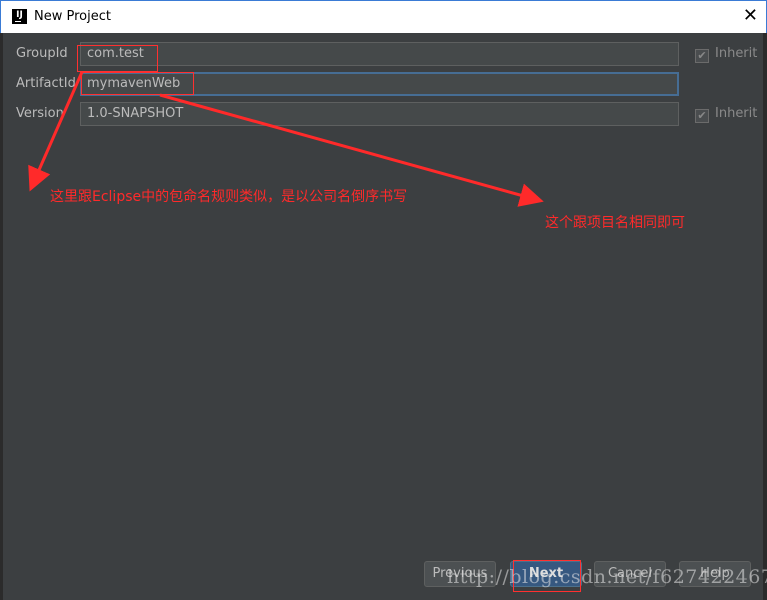 The width and height of the screenshot is (767, 600). Describe the element at coordinates (229, 197) in the screenshot. I see `groupid-annotation: 这里跟Eclipse中的包命名规则类似，是以公司名倒序书写` at that location.